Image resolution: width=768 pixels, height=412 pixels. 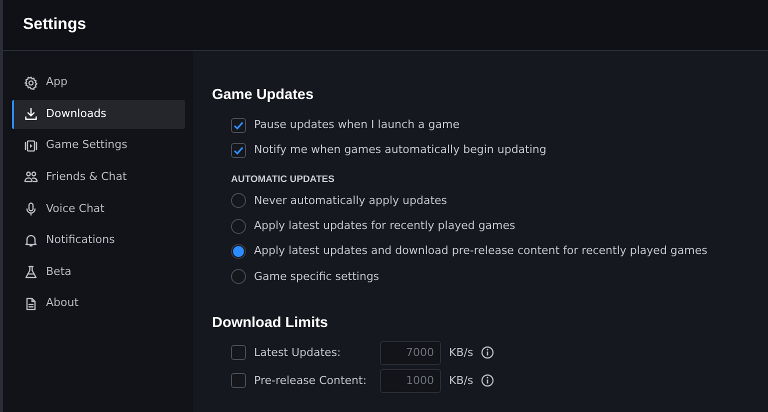 I want to click on gear-icon, so click(x=31, y=83).